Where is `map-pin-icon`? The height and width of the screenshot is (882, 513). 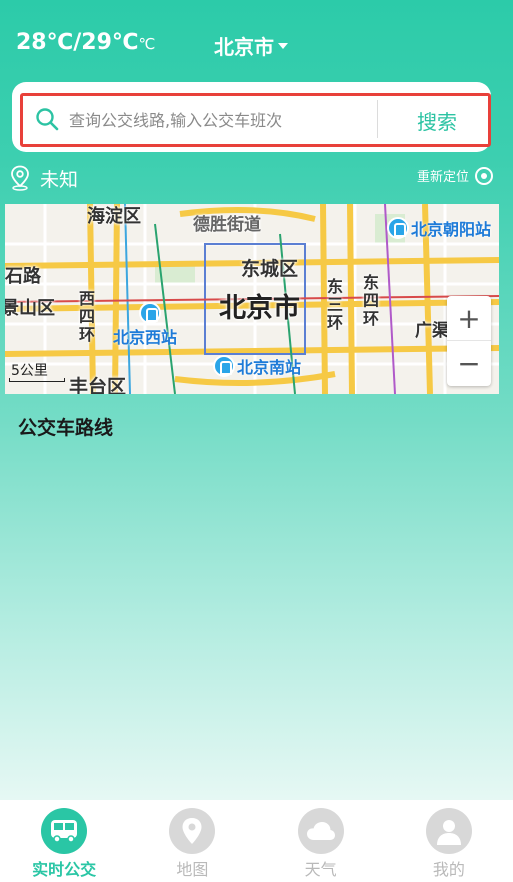 map-pin-icon is located at coordinates (192, 831).